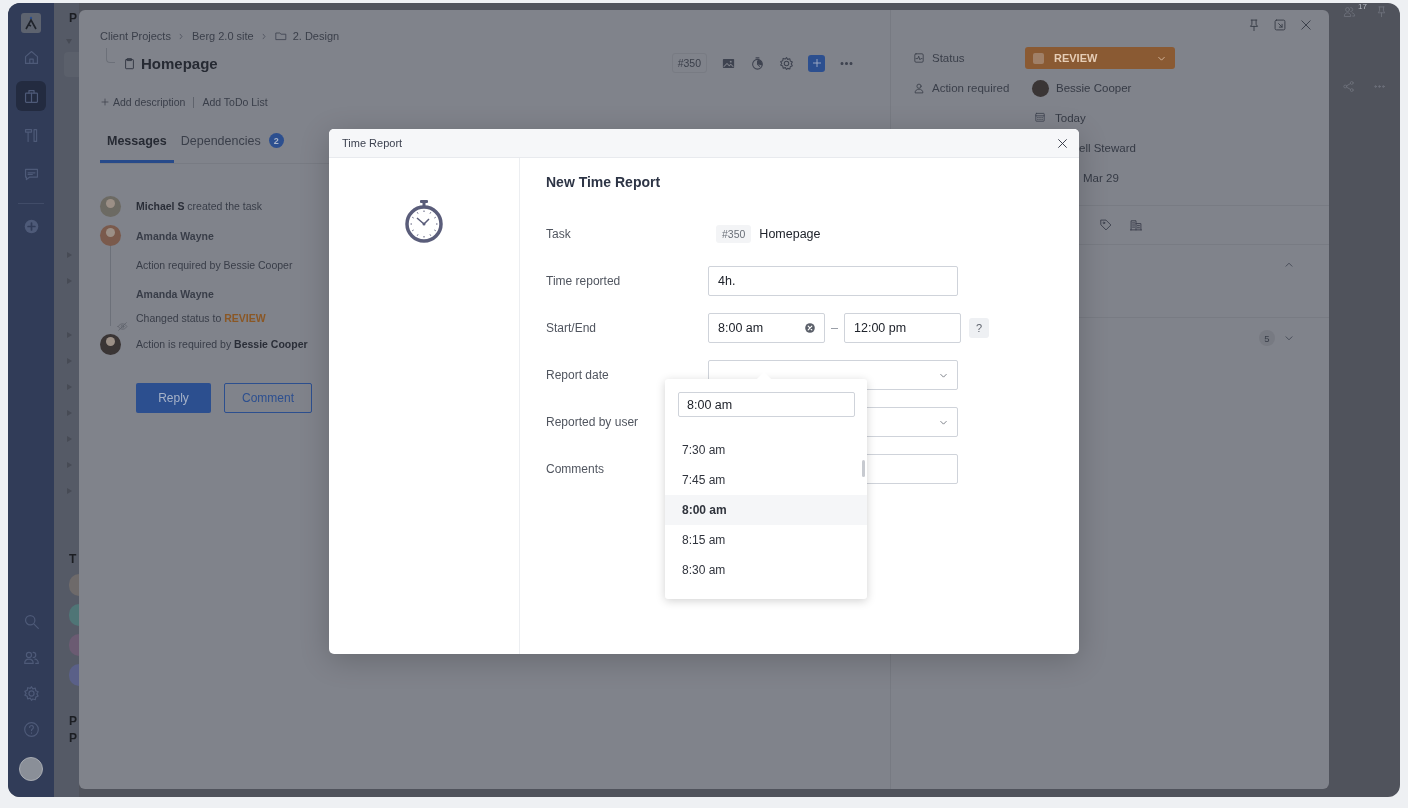  I want to click on eye-icon, so click(122, 326).